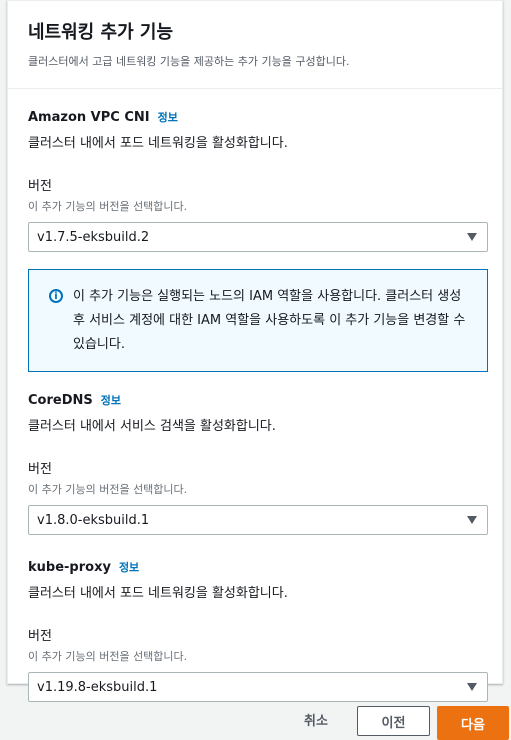 The height and width of the screenshot is (740, 511). Describe the element at coordinates (258, 520) in the screenshot. I see `version-select: v1.8.0-eksbuild.1` at that location.